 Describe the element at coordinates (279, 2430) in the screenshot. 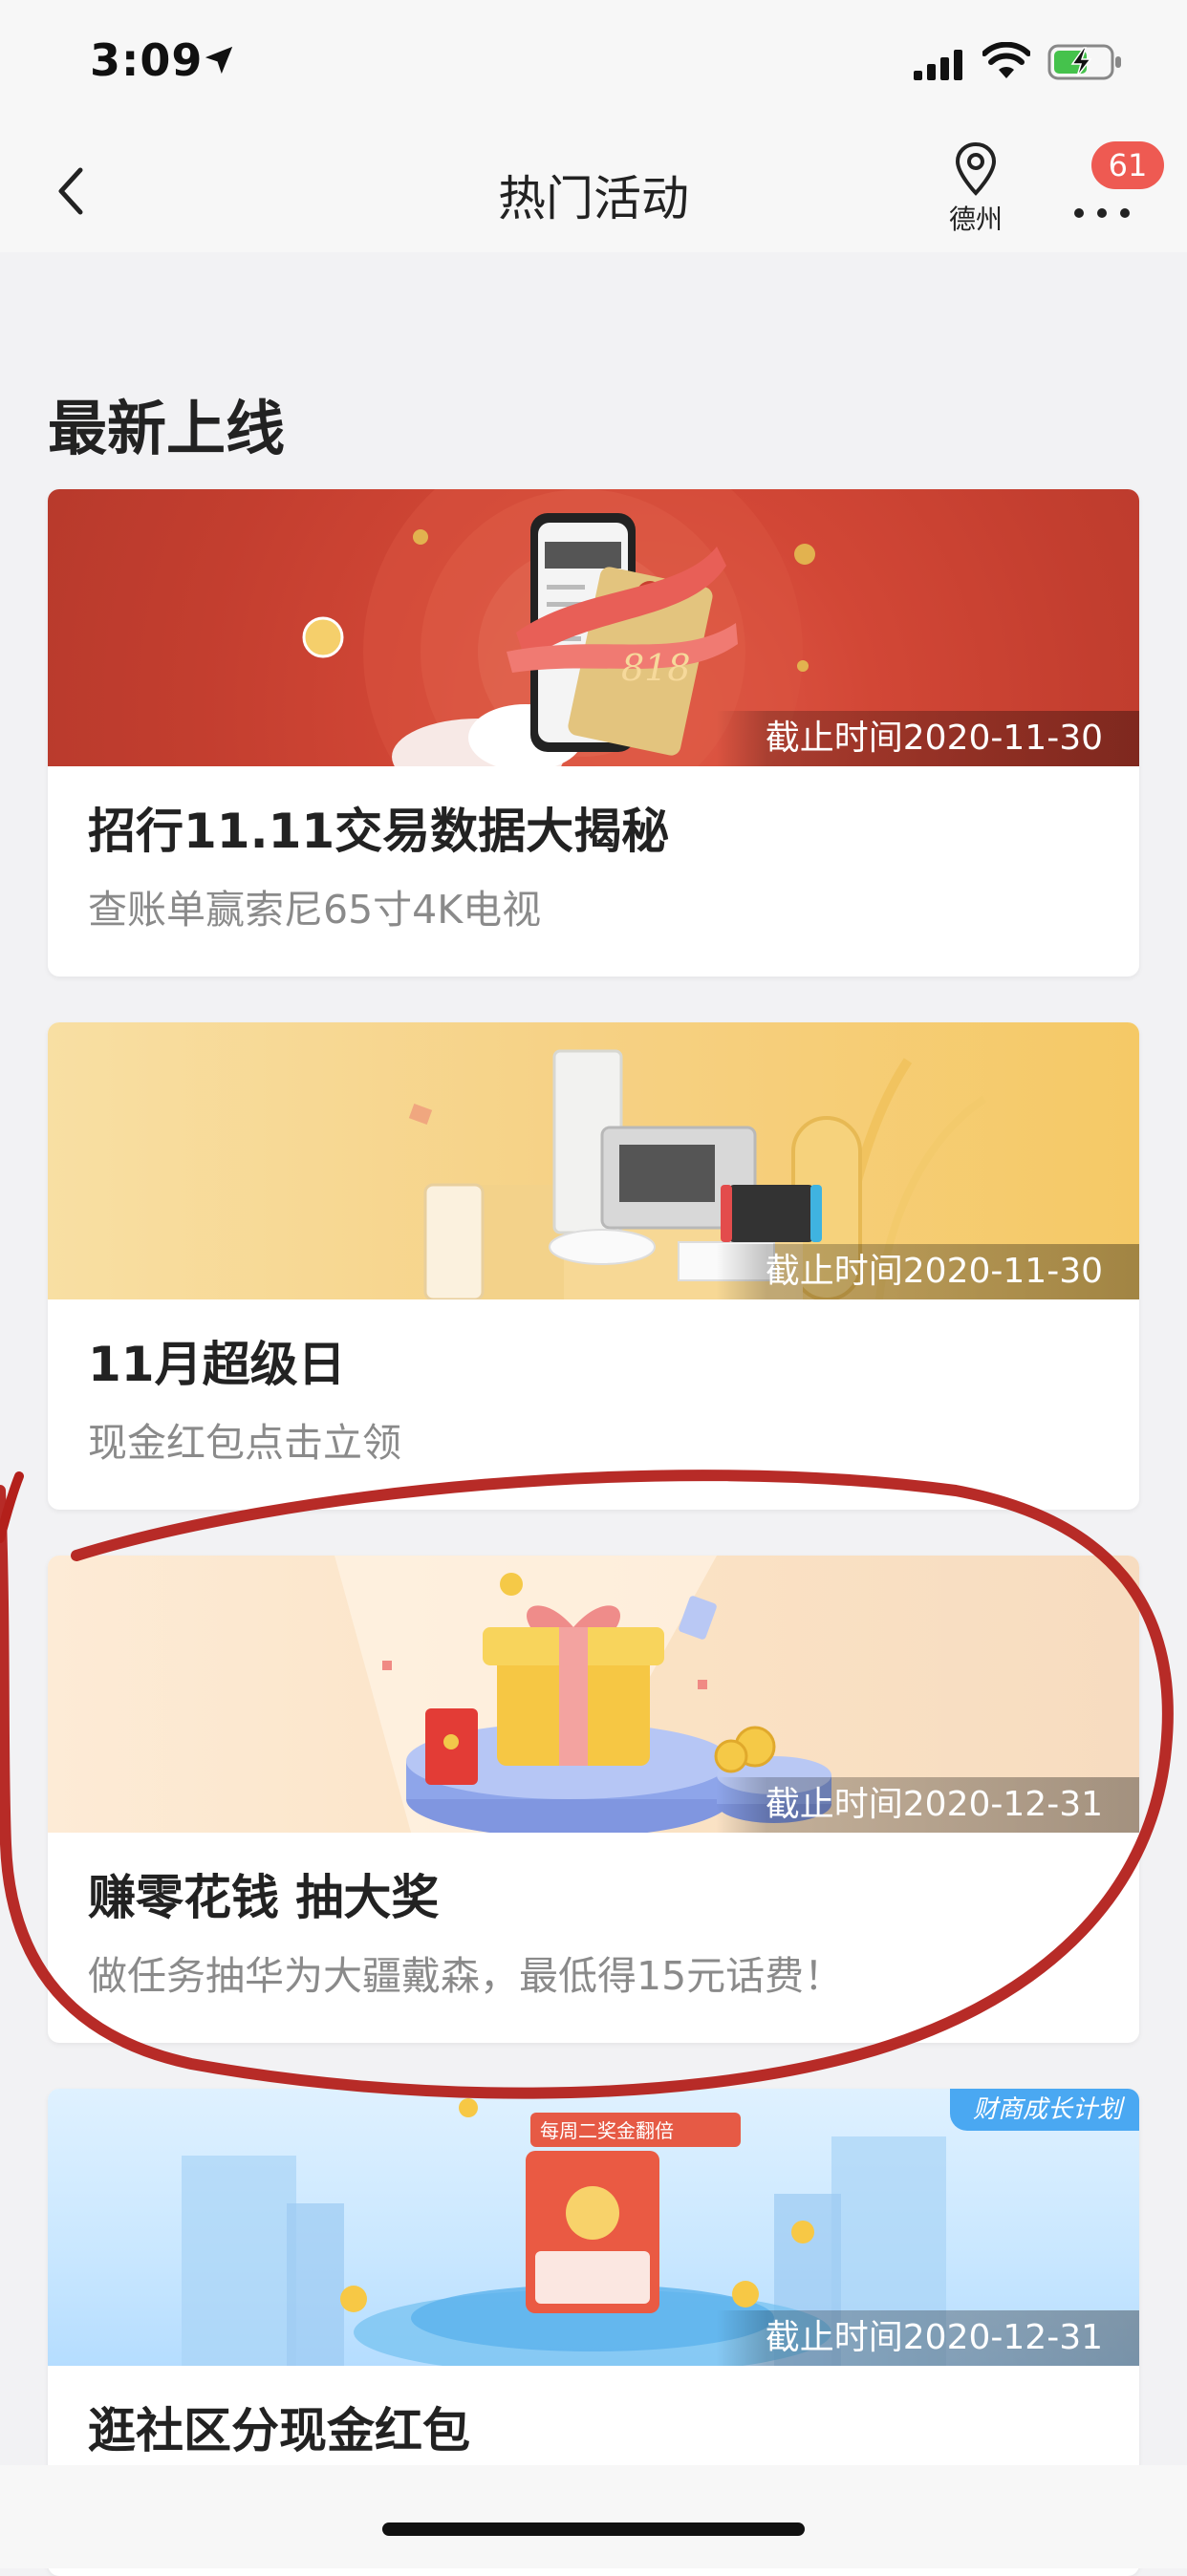

I see `card-title: 逛社区分现金红包` at that location.